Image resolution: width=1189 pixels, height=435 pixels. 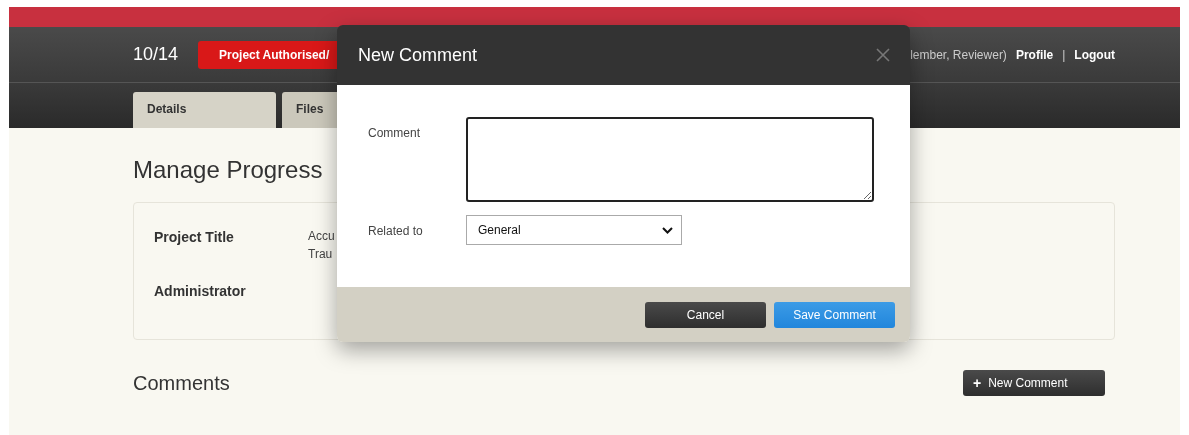 I want to click on detail-value: Accu, so click(x=321, y=236).